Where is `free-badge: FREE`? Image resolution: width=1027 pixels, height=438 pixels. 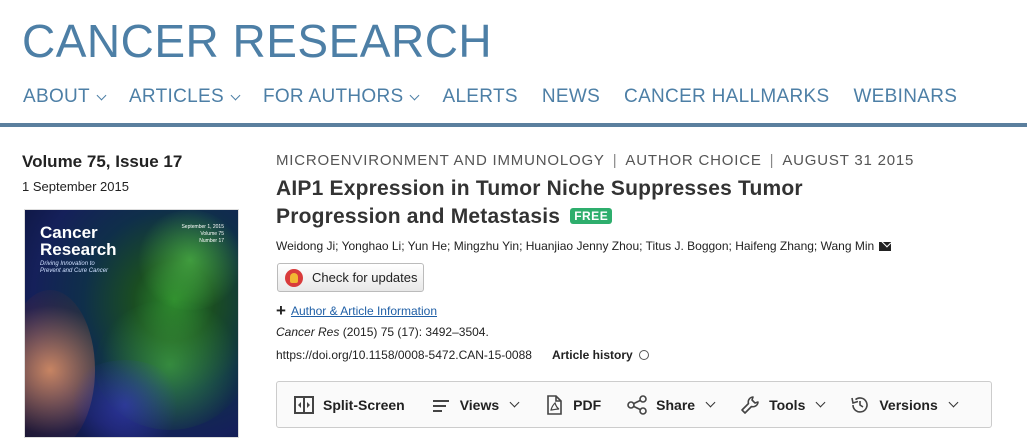
free-badge: FREE is located at coordinates (591, 216).